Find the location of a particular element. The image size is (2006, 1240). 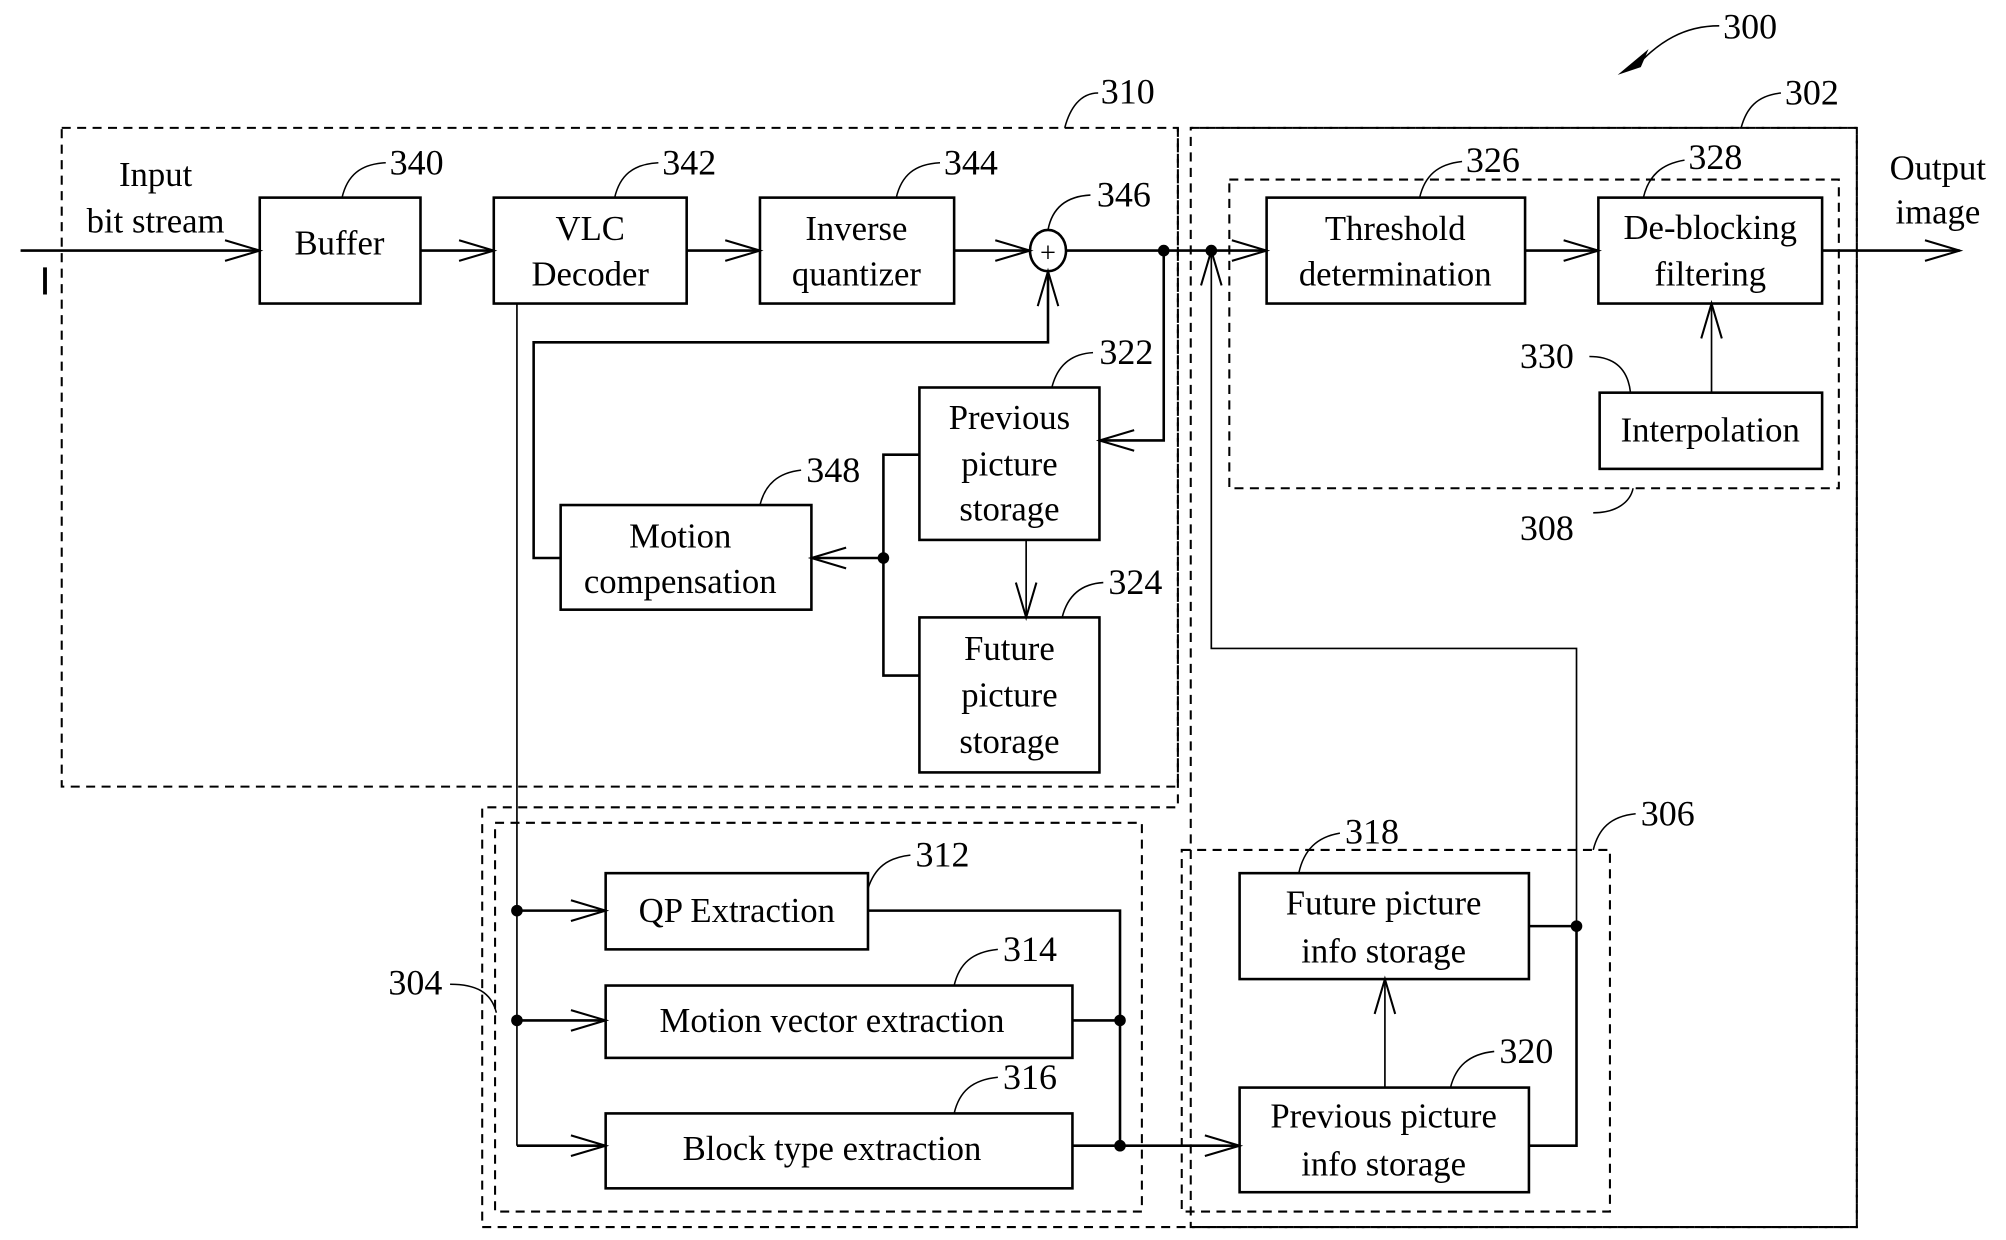

ref-340: 340 is located at coordinates (417, 162).